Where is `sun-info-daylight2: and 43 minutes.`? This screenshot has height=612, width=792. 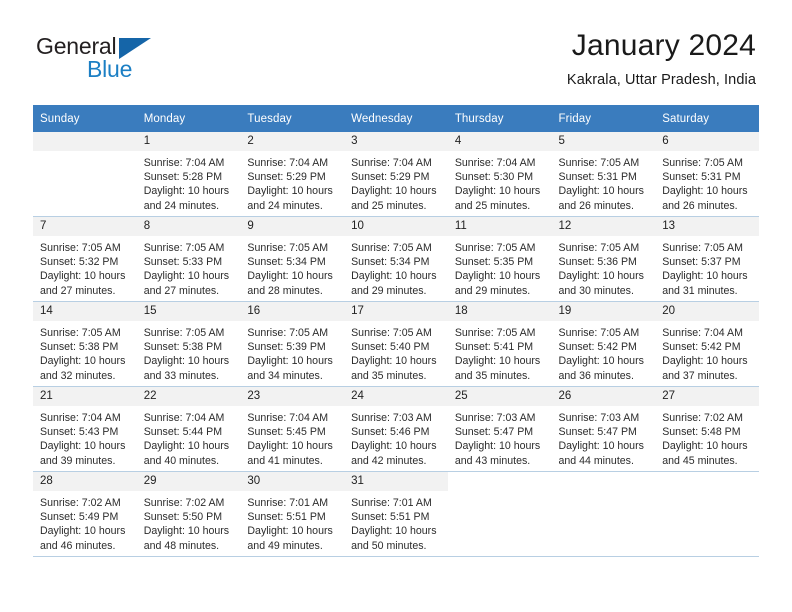 sun-info-daylight2: and 43 minutes. is located at coordinates (492, 460).